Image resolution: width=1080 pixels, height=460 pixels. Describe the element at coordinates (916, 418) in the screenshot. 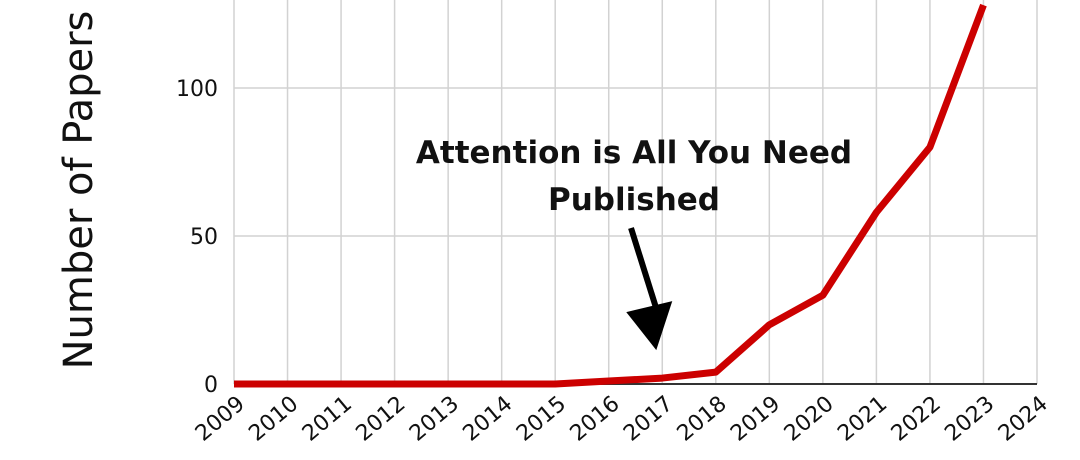

I see `x-tick-label: 2022` at that location.